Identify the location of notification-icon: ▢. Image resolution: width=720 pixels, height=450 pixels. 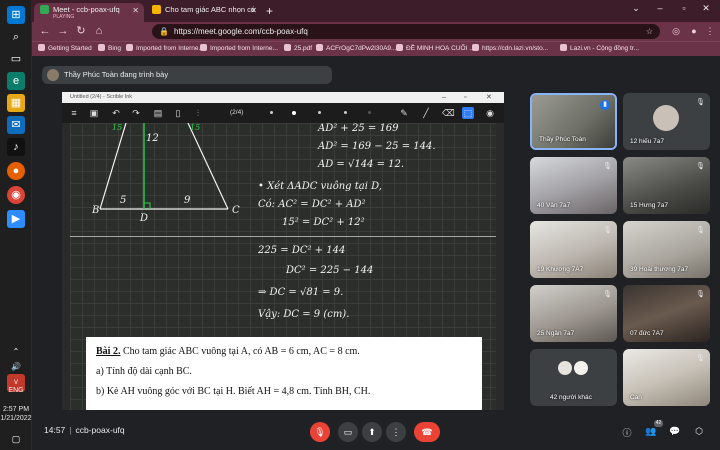
(16, 439).